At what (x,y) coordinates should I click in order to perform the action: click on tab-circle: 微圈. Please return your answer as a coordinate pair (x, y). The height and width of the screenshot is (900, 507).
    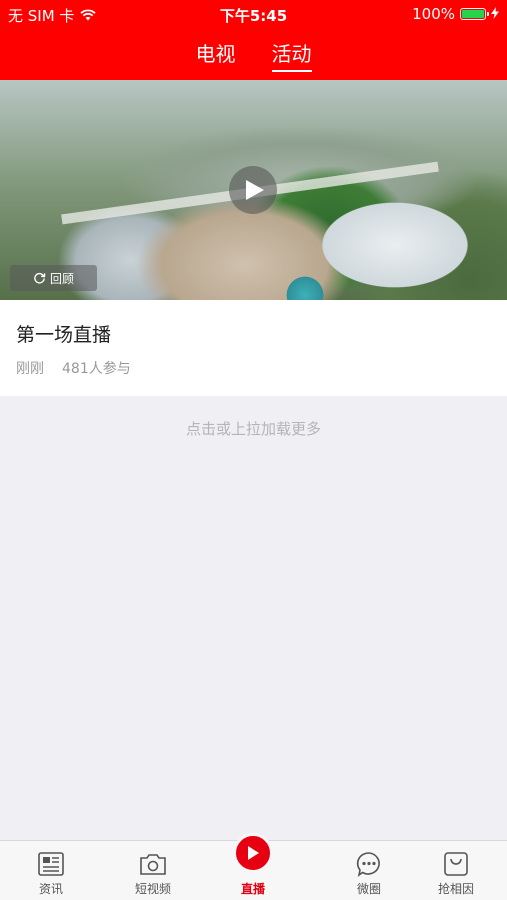
    Looking at the image, I should click on (369, 870).